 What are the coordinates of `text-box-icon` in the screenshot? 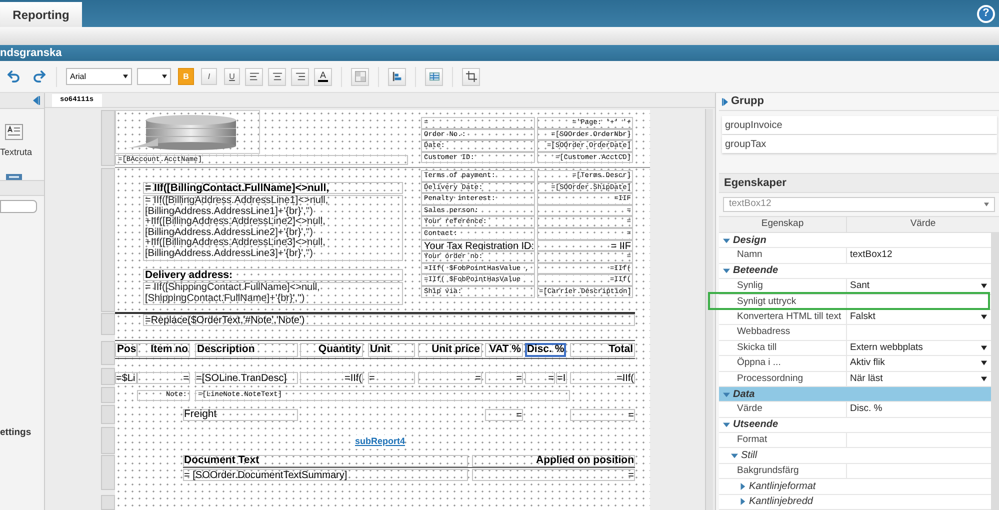 It's located at (14, 132).